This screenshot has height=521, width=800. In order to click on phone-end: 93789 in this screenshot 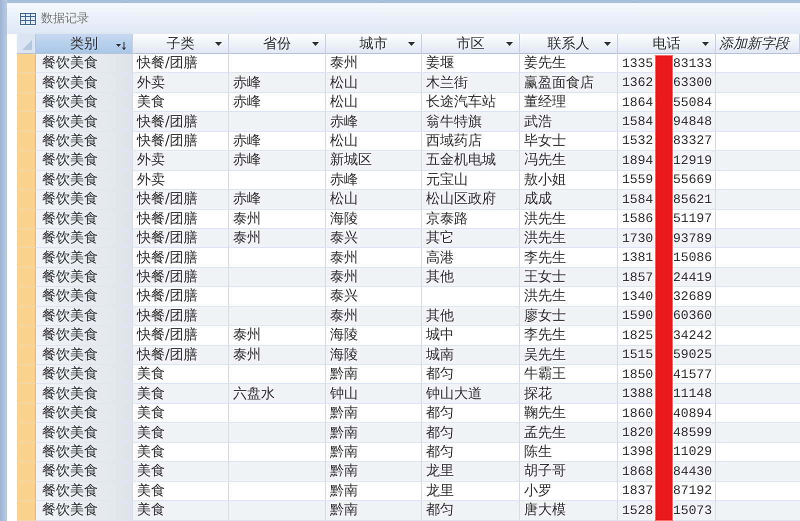, I will do `click(692, 238)`.